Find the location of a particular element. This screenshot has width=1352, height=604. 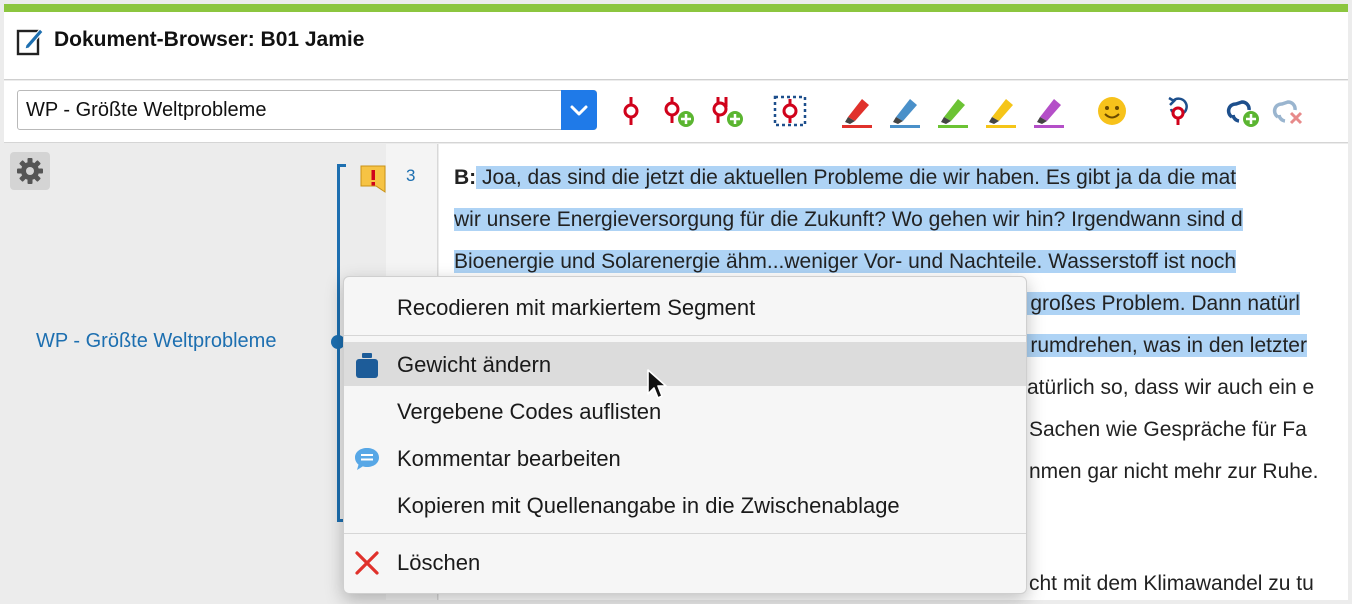

text-line: atürlich so, dass wir auch ein e is located at coordinates (1171, 387).